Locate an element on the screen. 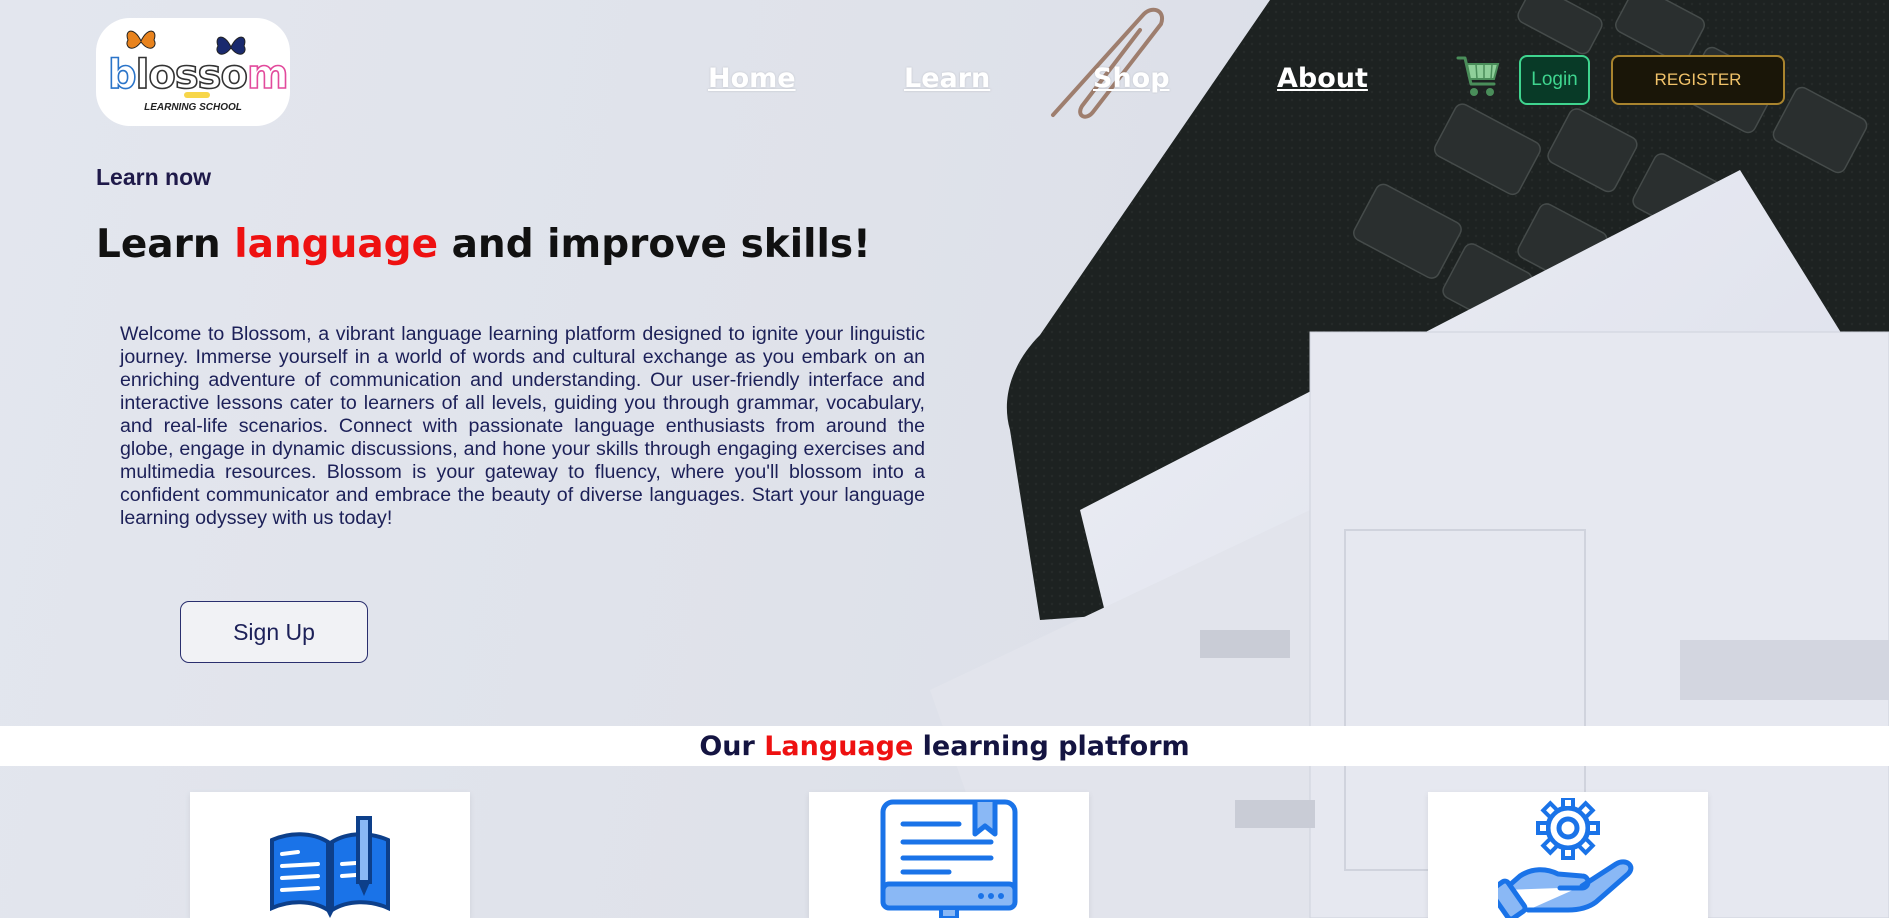 The image size is (1889, 918). platform-section-header: Our Language learning platform is located at coordinates (944, 746).